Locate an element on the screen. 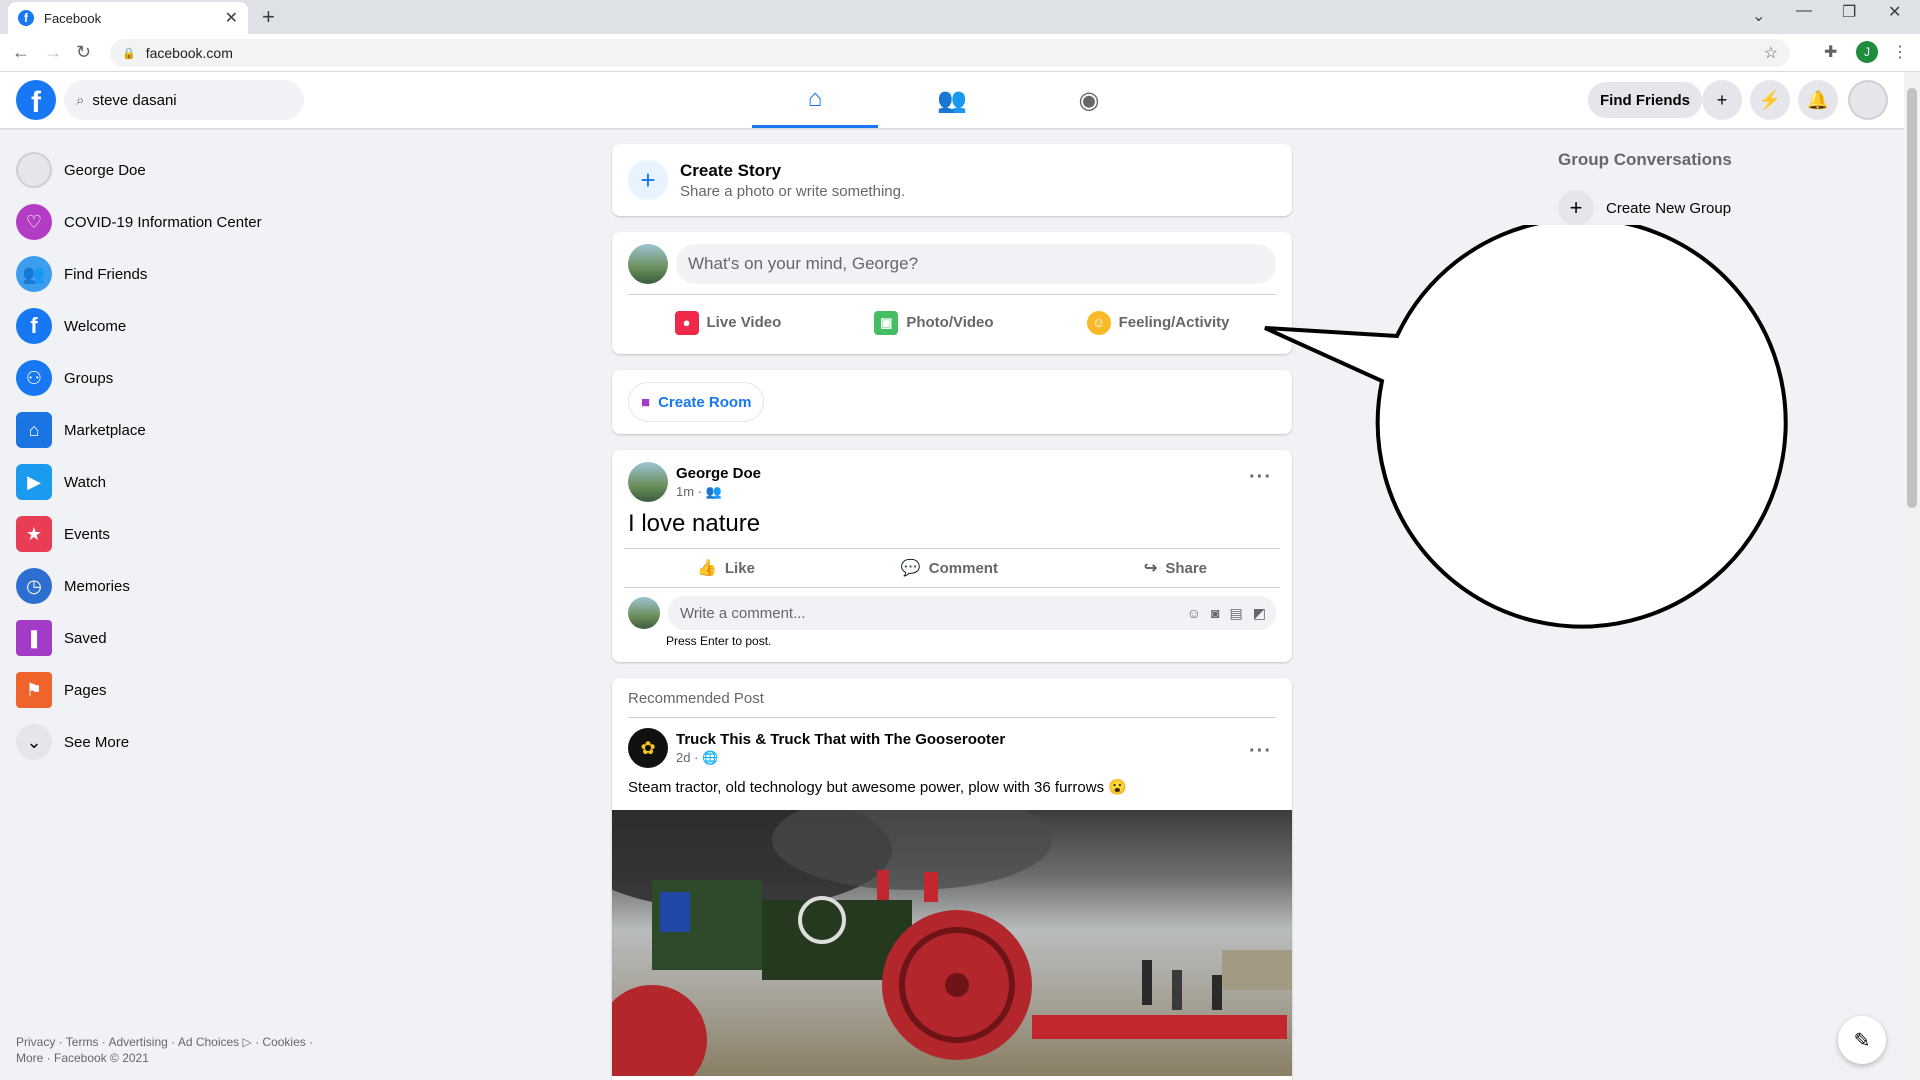 The height and width of the screenshot is (1080, 1920). back-icon: ← is located at coordinates (21, 52).